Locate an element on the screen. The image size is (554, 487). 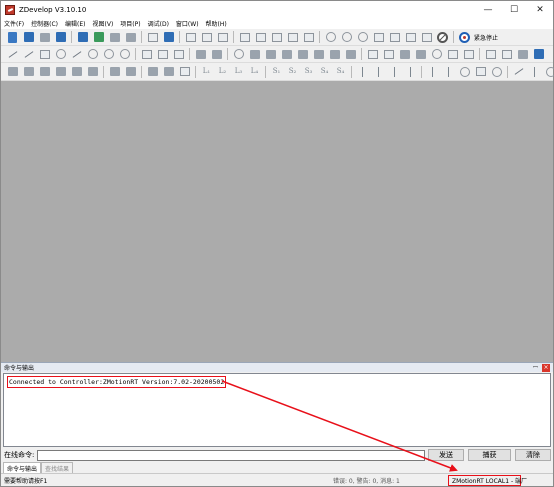
horizontal-line-button is located at coordinates (518, 71).